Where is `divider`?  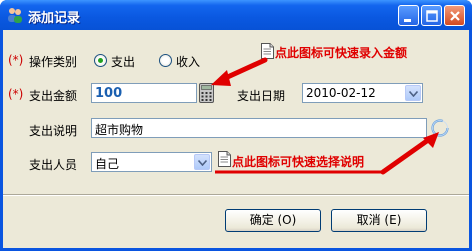 divider is located at coordinates (236, 195).